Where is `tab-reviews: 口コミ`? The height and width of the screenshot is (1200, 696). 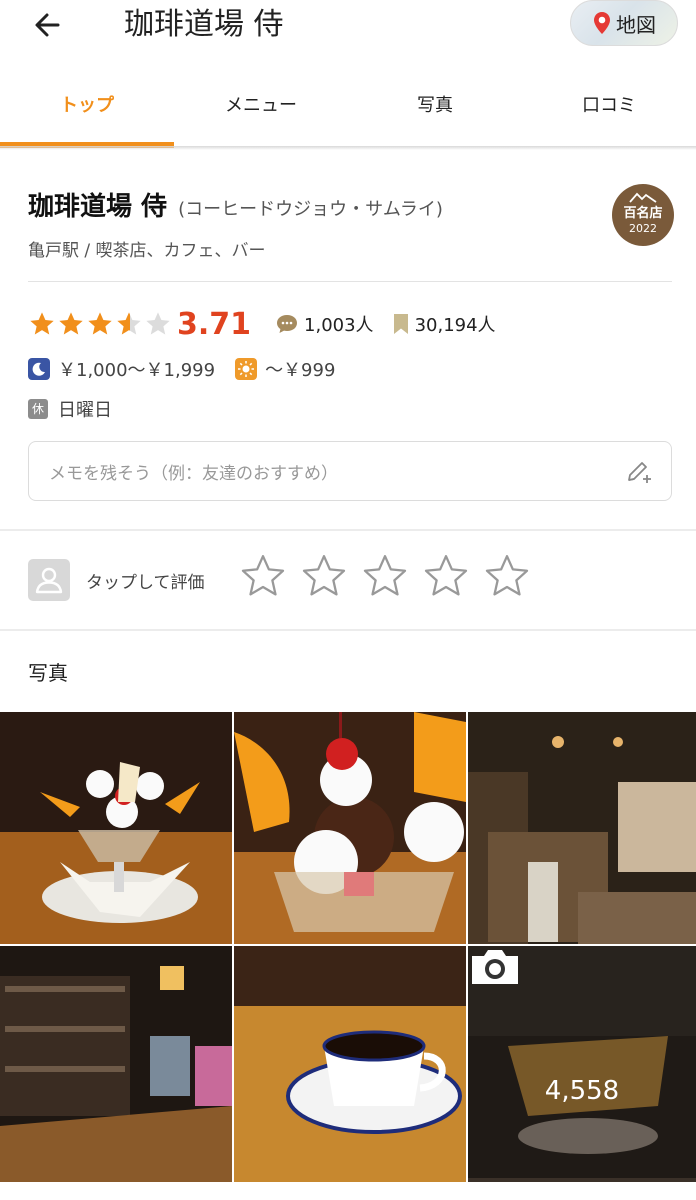
tab-reviews: 口コミ is located at coordinates (609, 108).